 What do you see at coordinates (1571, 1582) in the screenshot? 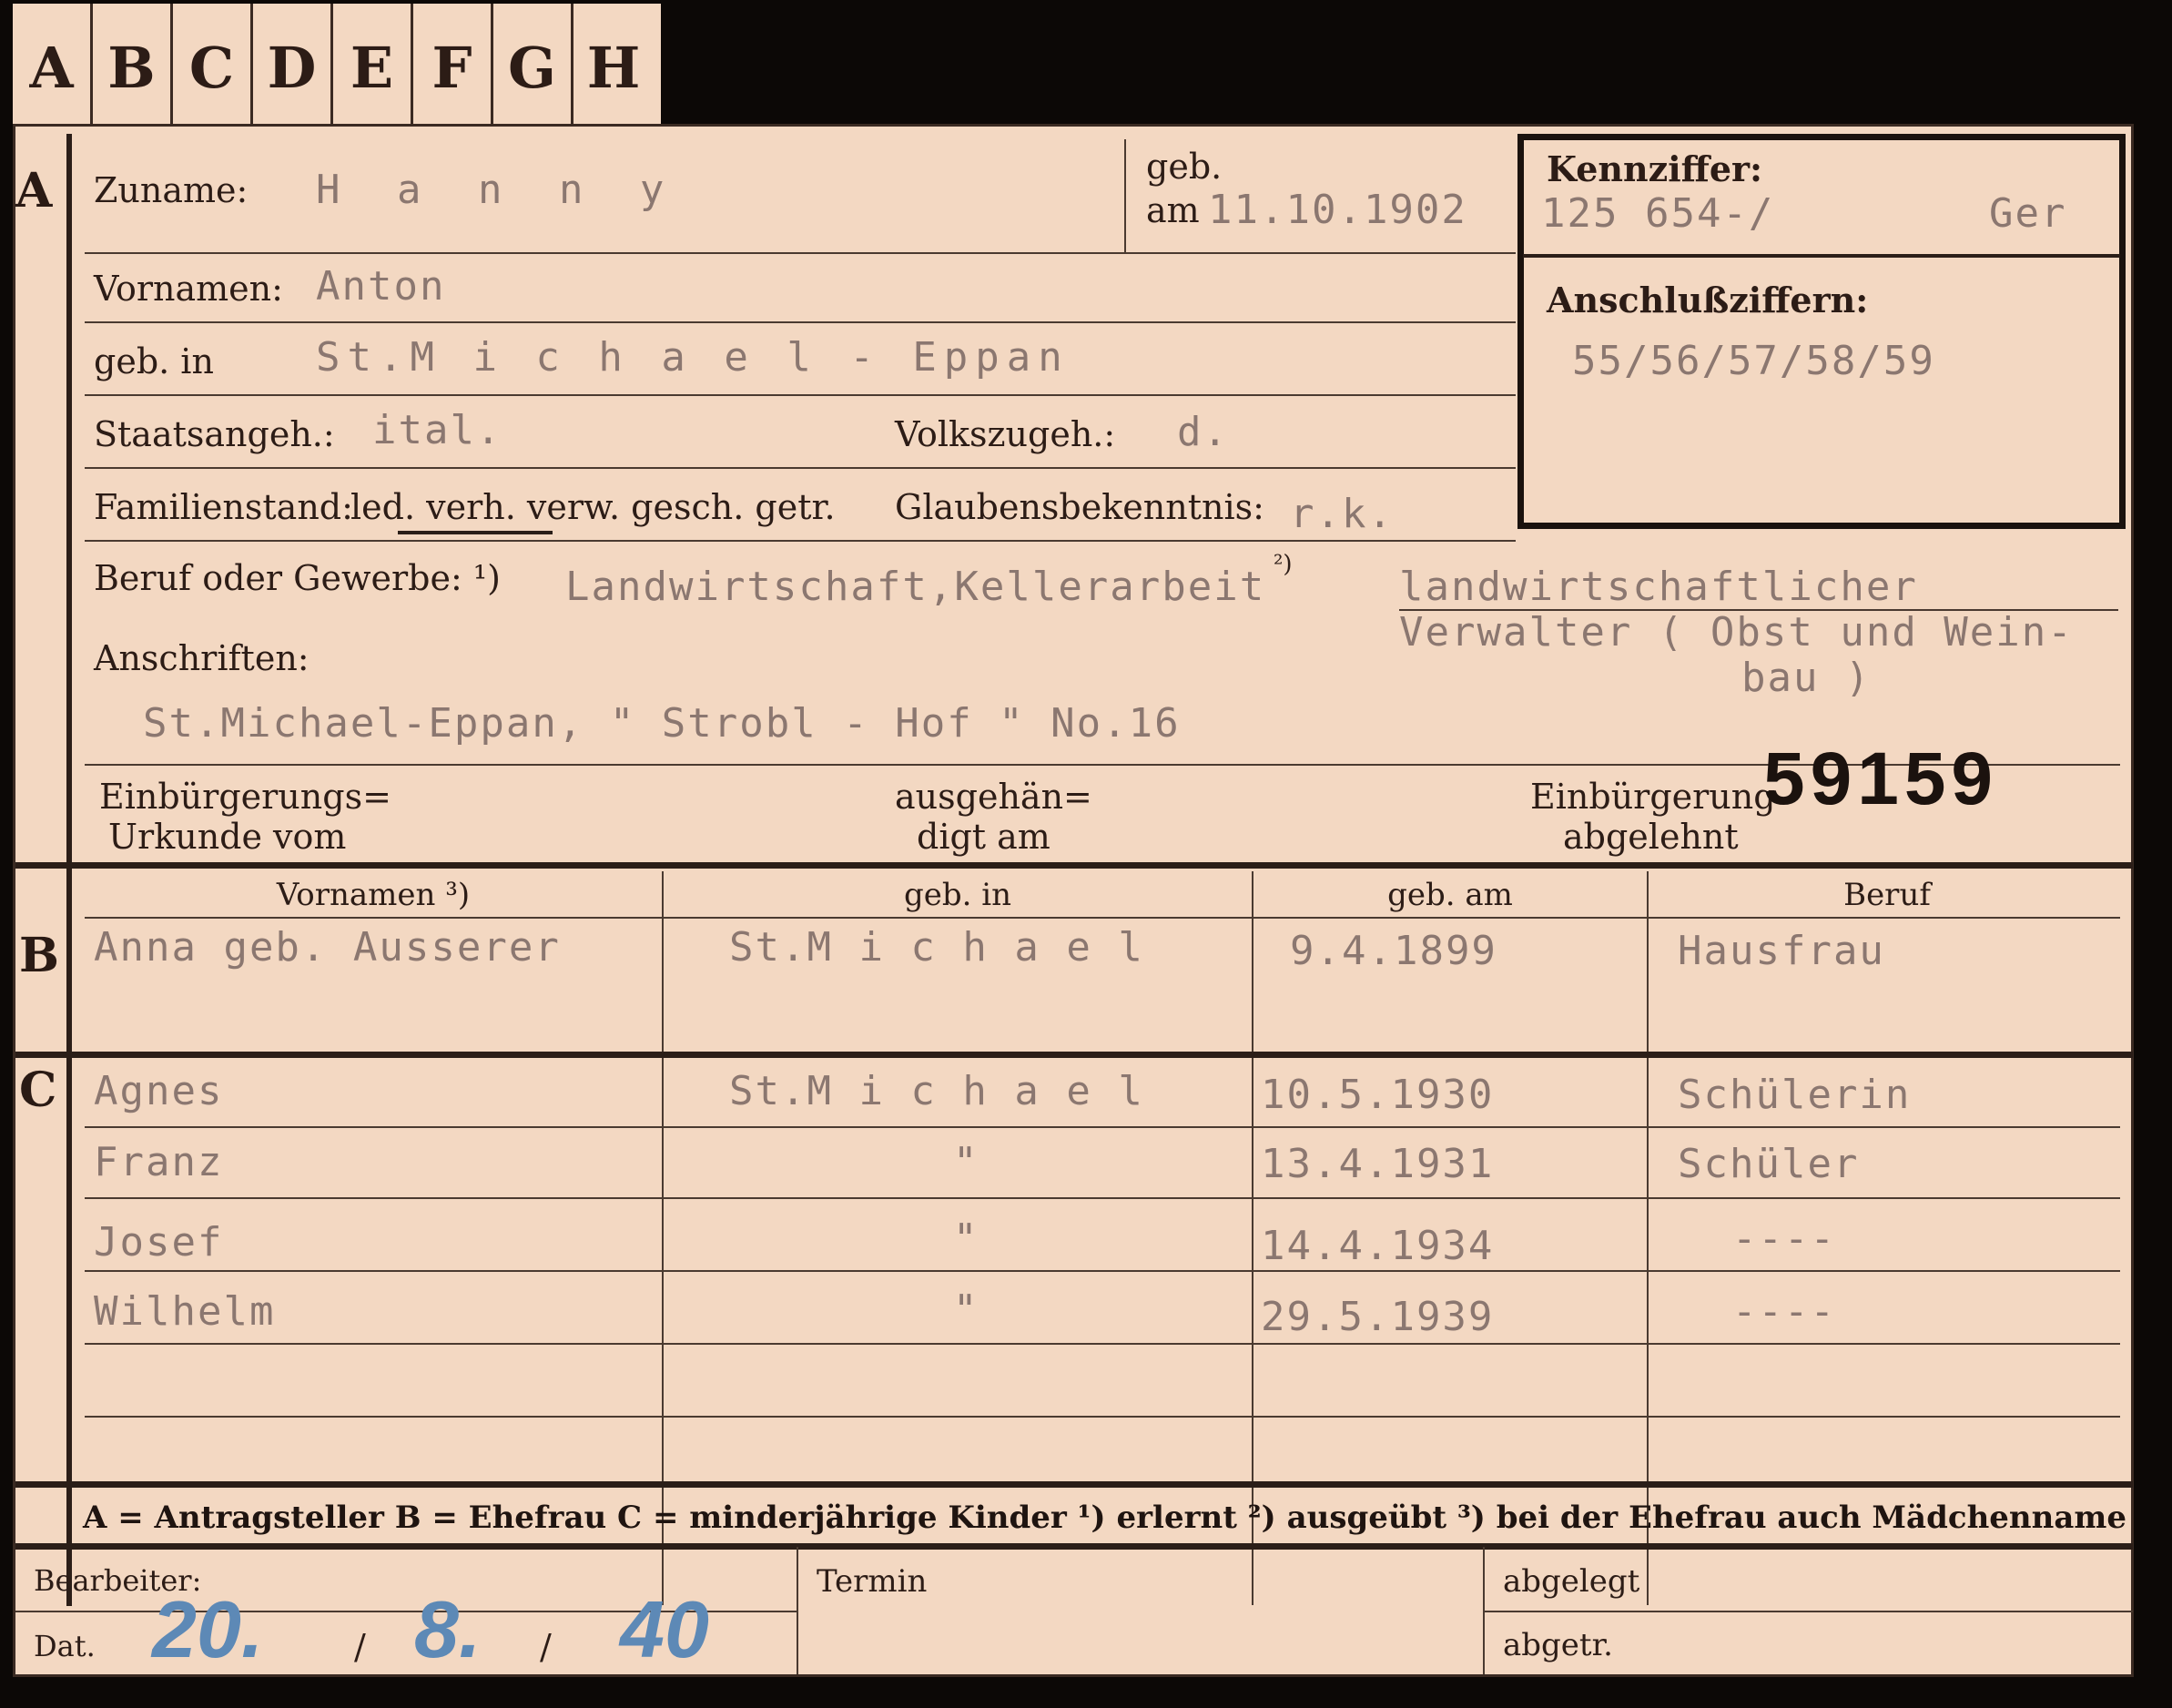
I see `abgelegt-label: abgelegt` at bounding box center [1571, 1582].